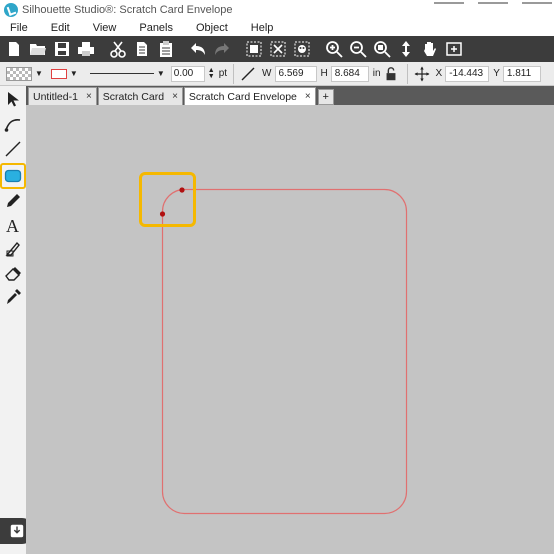  I want to click on paste-icon, so click(166, 49).